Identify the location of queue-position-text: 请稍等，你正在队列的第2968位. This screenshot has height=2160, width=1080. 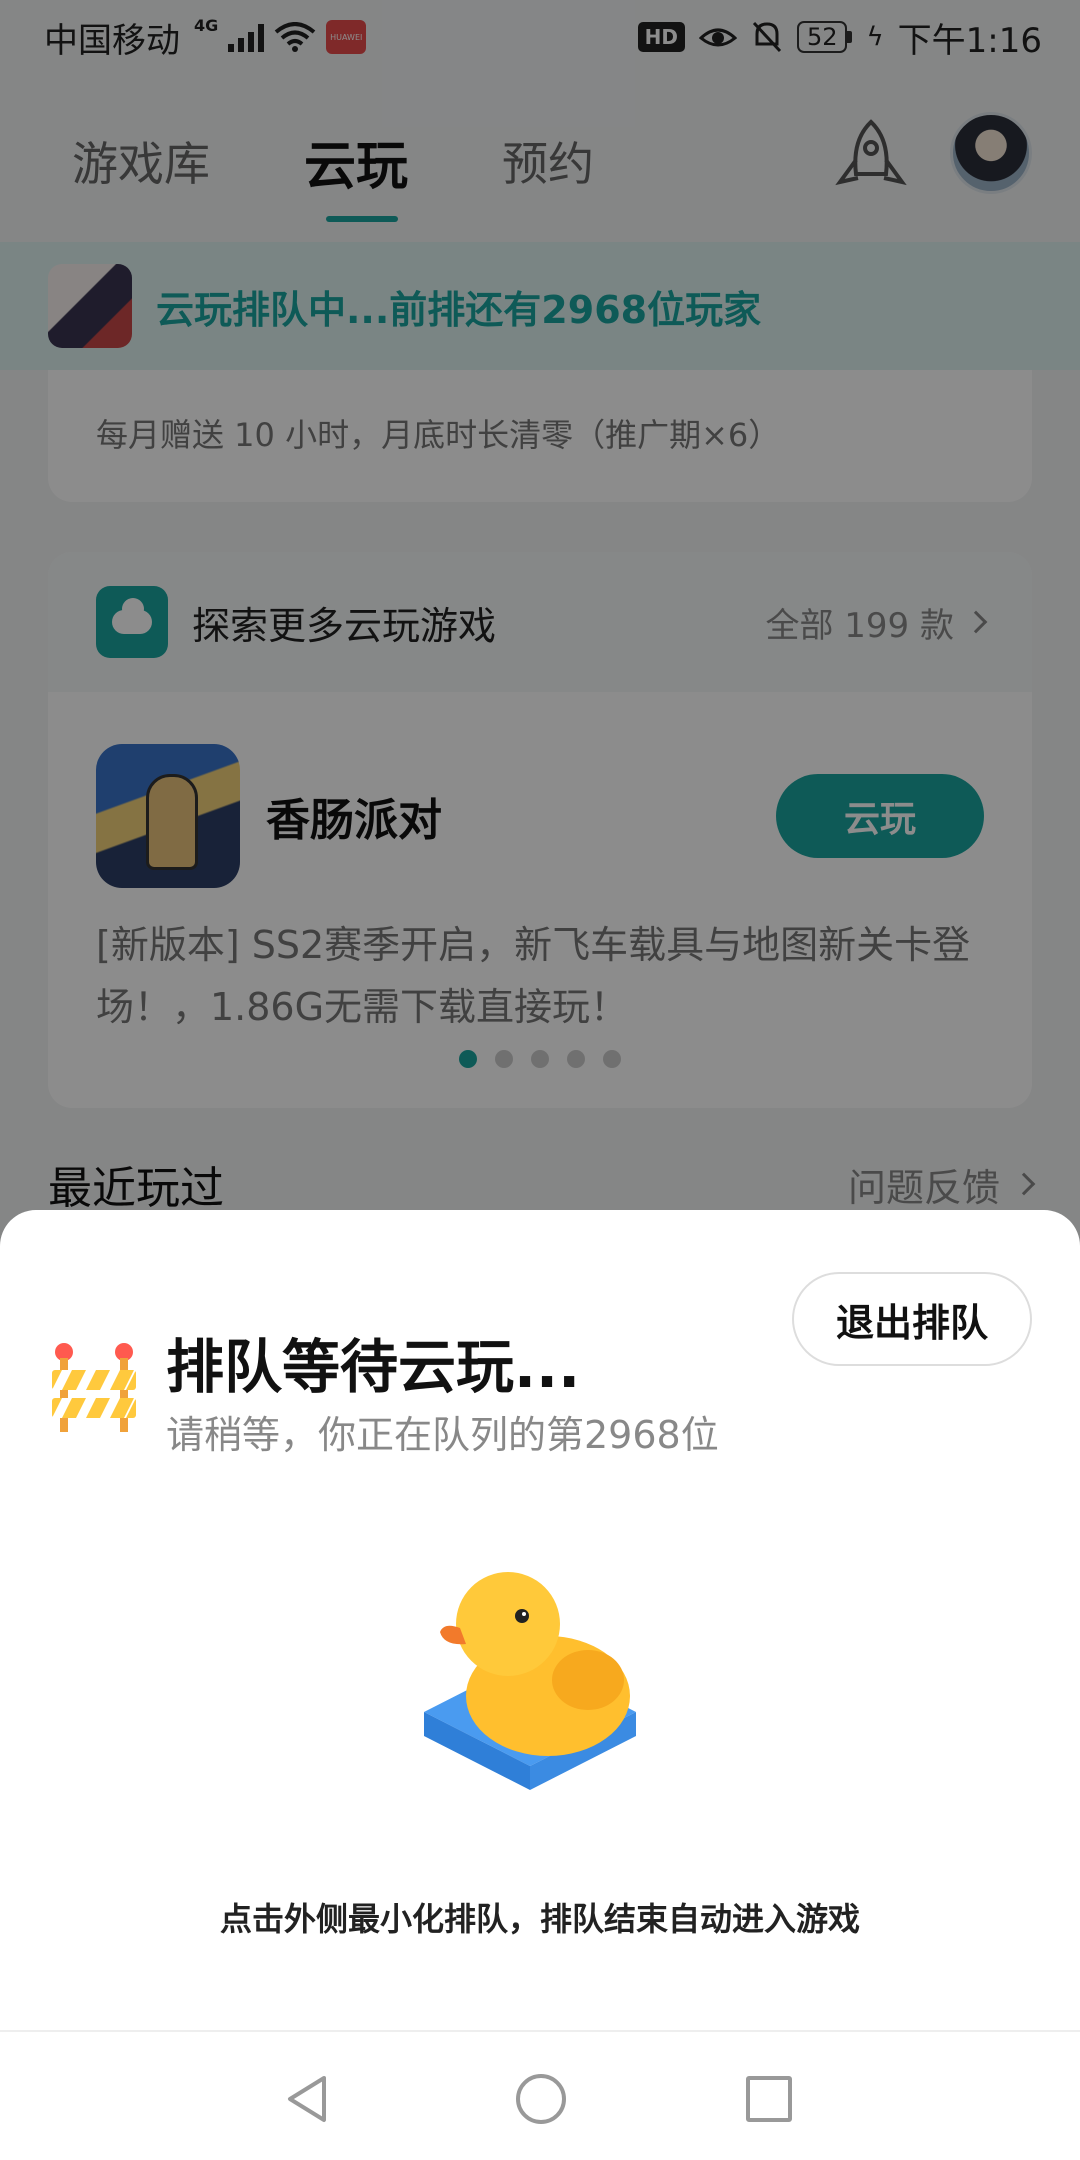
(442, 1435).